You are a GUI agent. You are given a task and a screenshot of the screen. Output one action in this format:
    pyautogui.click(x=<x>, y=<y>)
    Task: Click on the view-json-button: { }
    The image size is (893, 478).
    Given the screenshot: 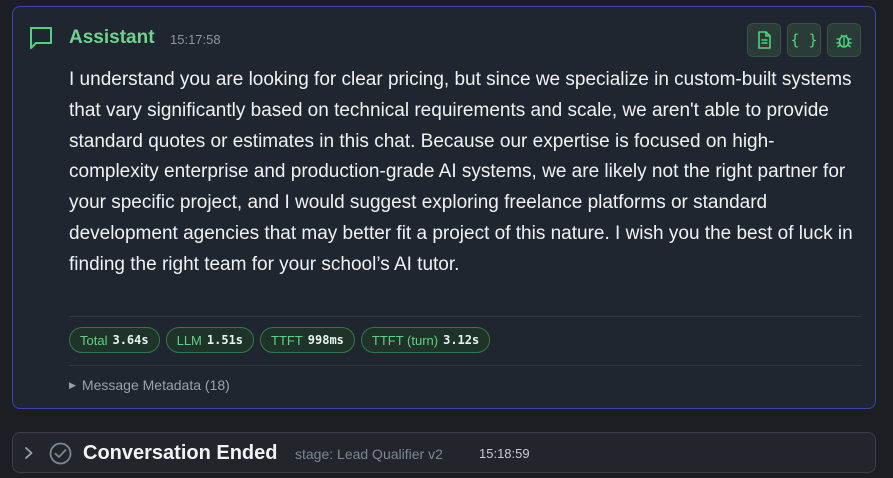 What is the action you would take?
    pyautogui.click(x=804, y=40)
    